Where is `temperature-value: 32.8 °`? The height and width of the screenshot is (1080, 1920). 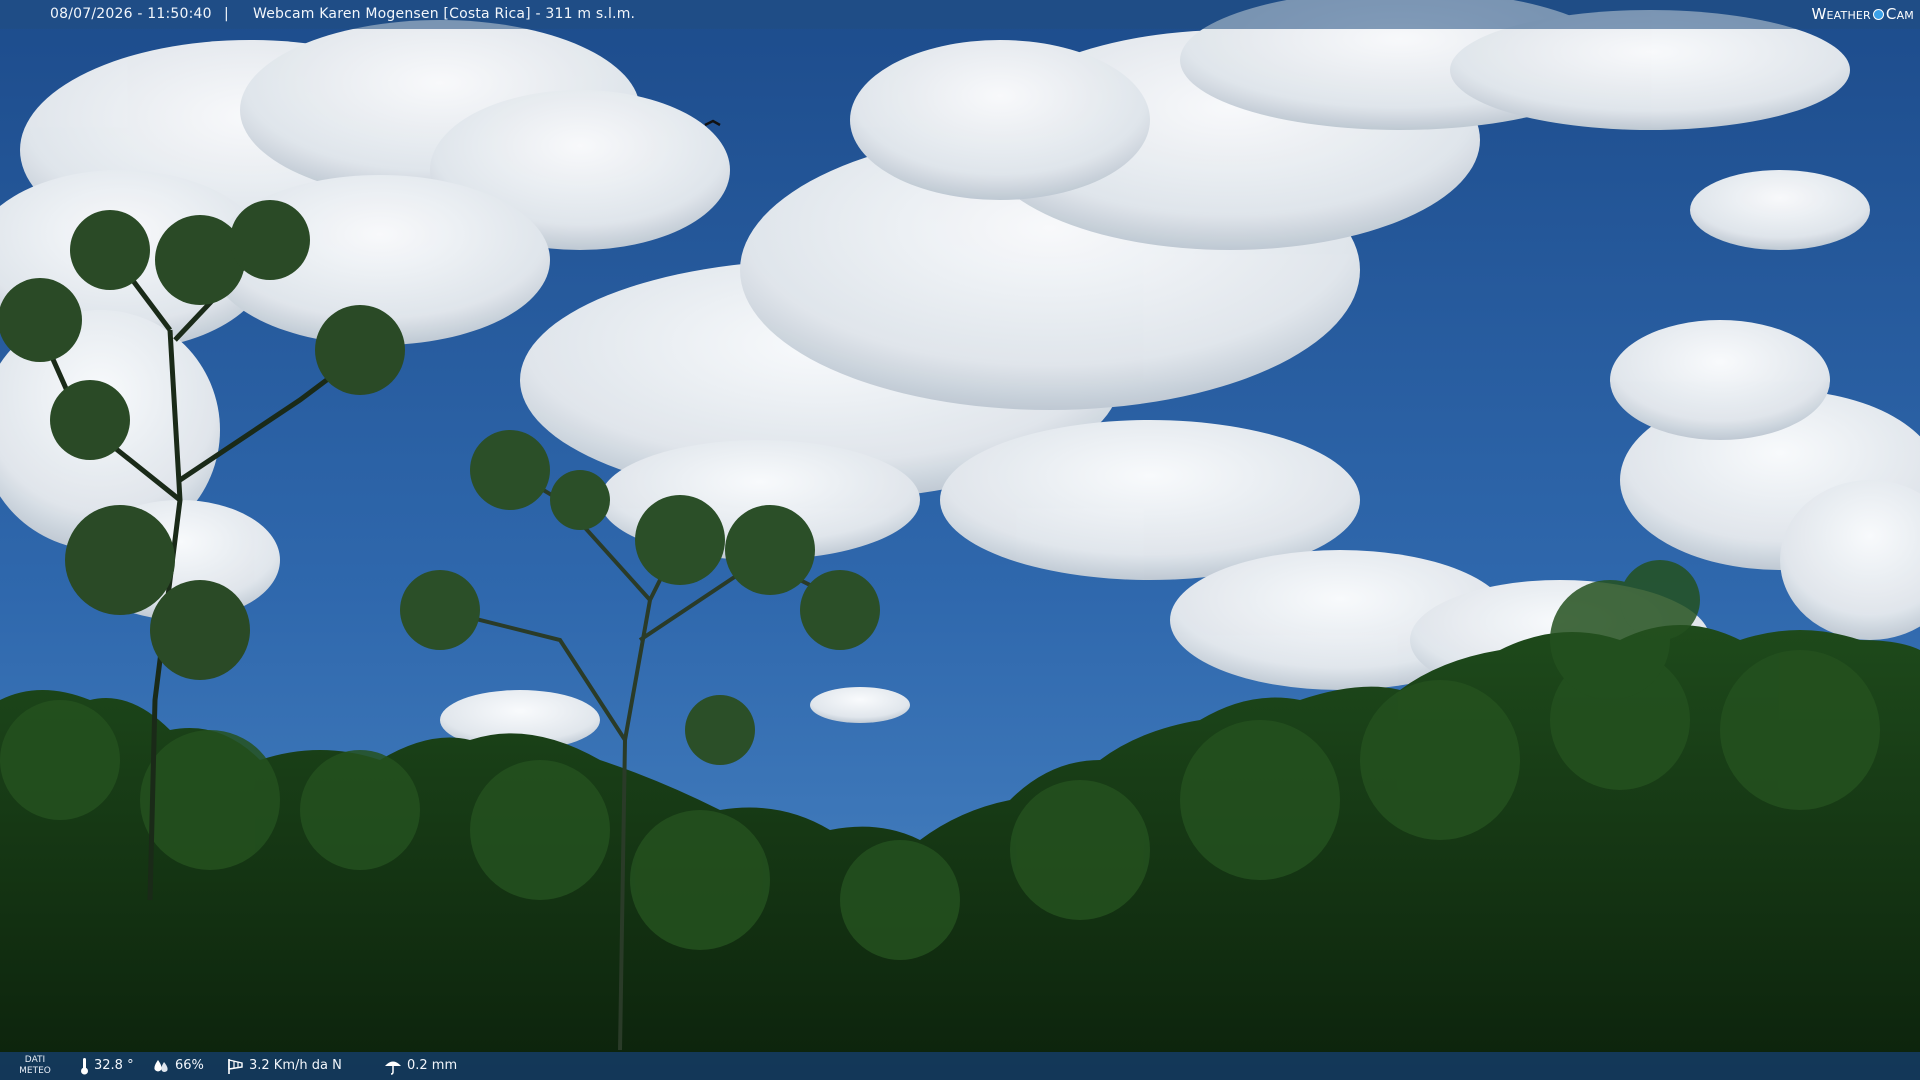
temperature-value: 32.8 ° is located at coordinates (114, 1065).